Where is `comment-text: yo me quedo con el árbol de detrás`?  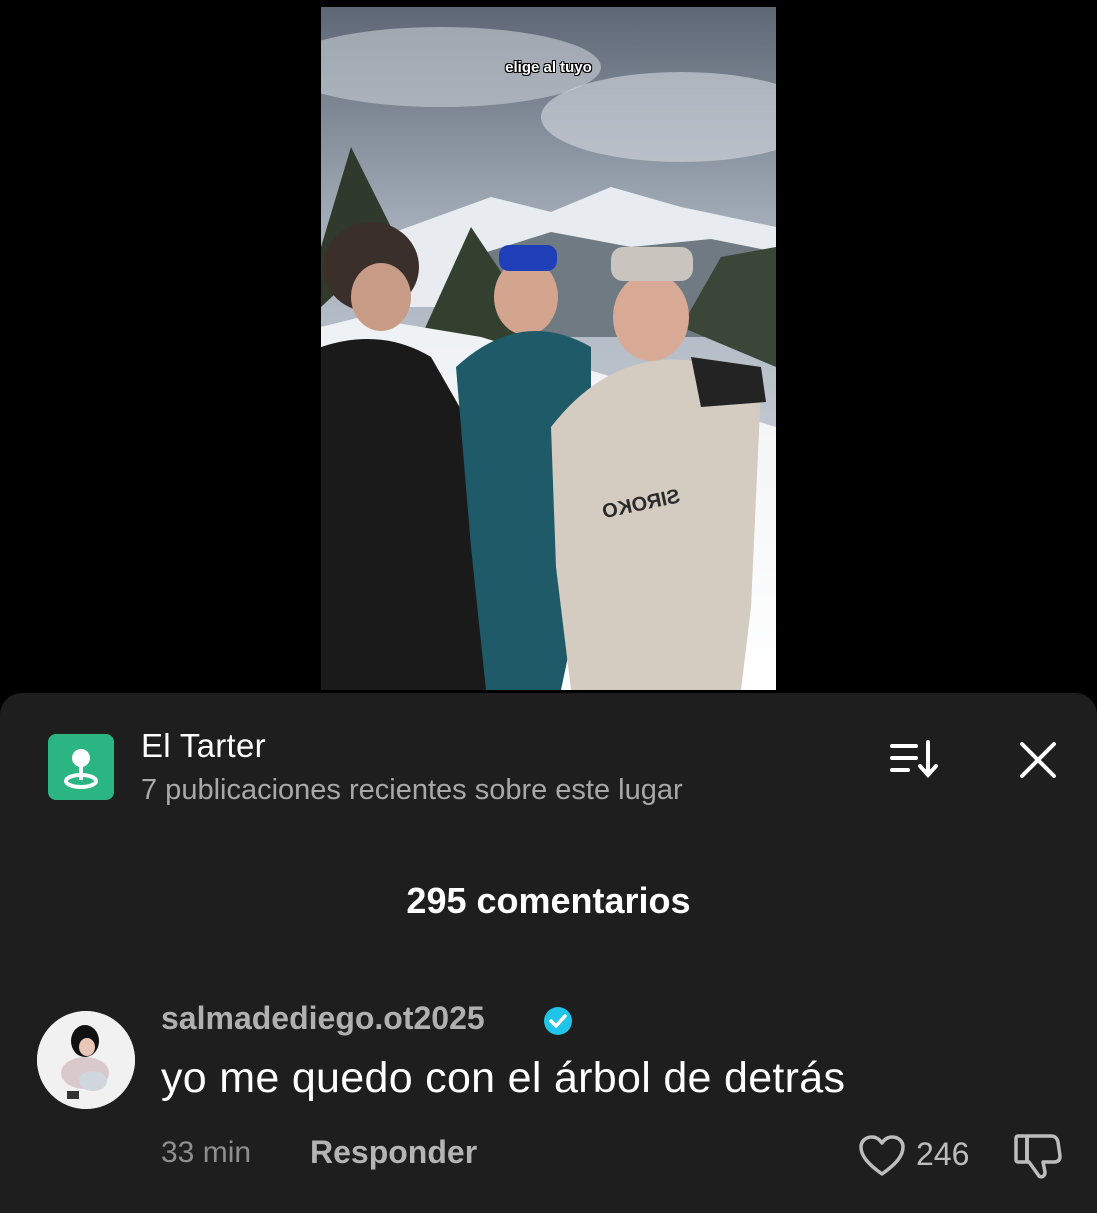 comment-text: yo me quedo con el árbol de detrás is located at coordinates (503, 1078).